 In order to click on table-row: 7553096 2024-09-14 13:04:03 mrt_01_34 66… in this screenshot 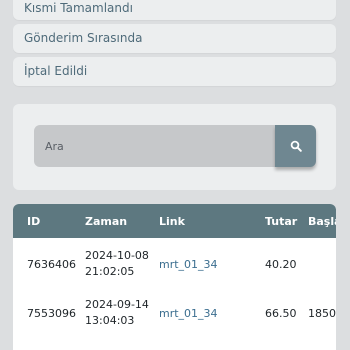, I will do `click(174, 313)`.